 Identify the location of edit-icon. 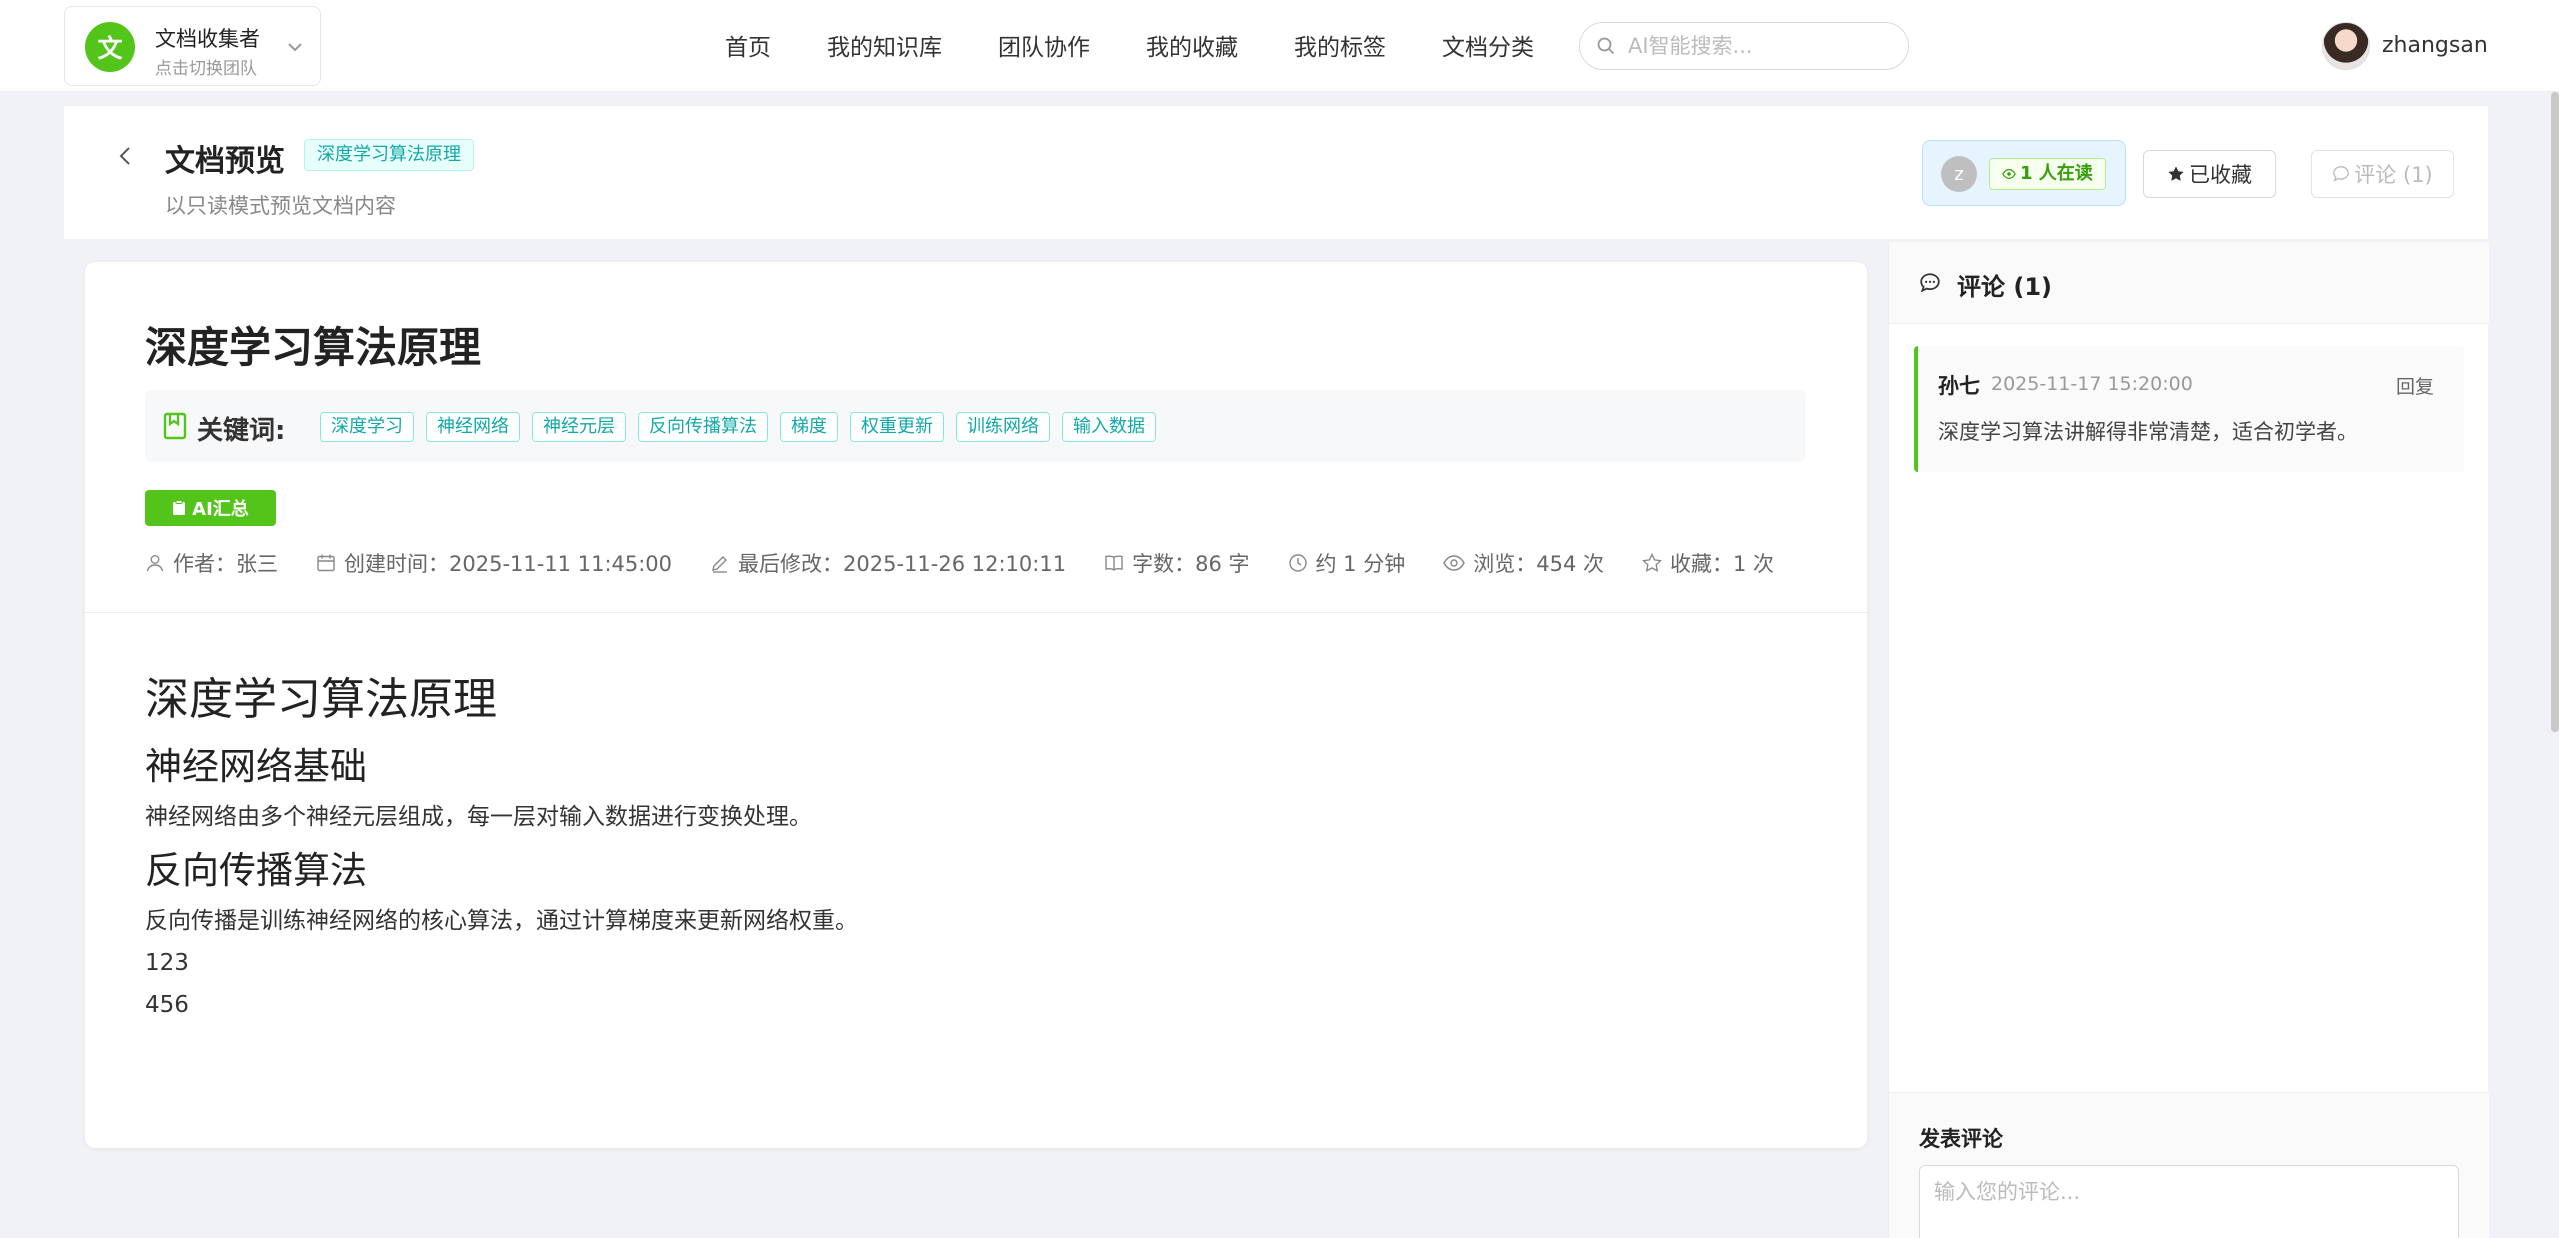
(720, 564).